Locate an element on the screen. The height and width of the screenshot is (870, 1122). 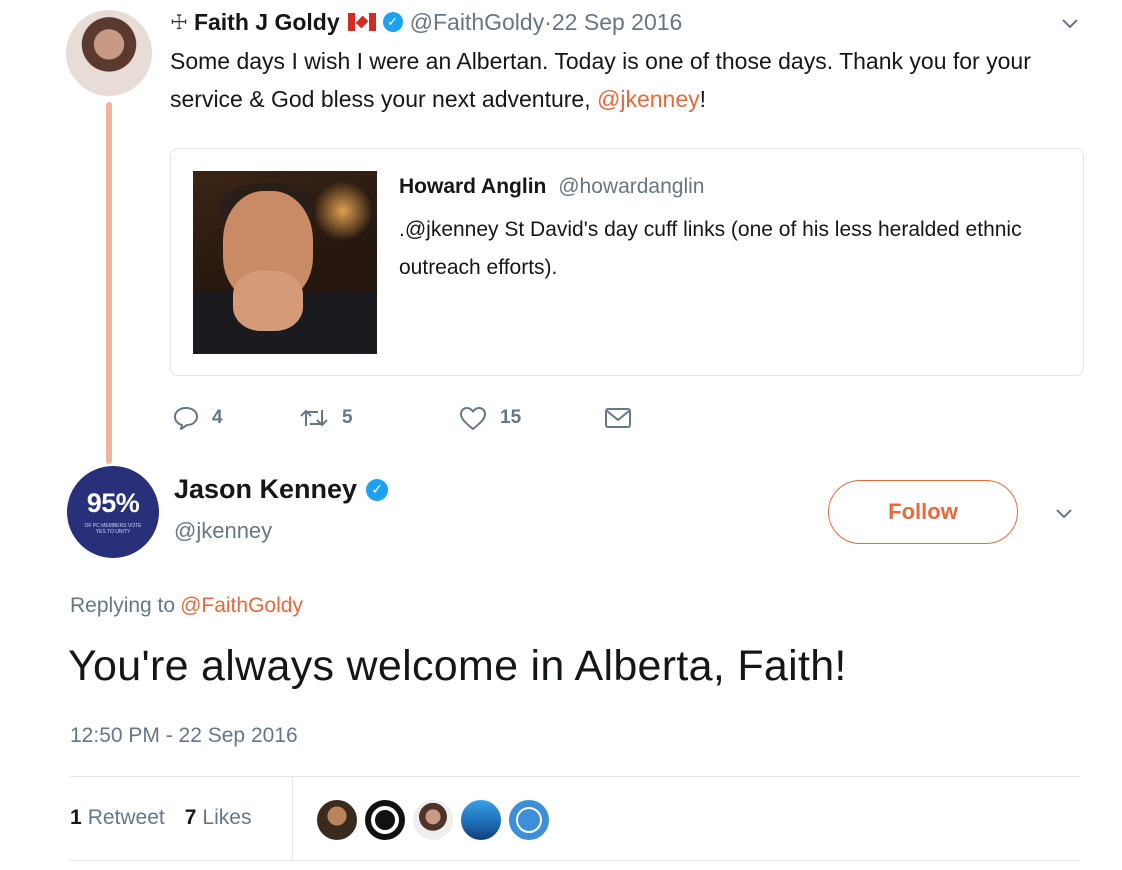
parent-tweet-text-end: ! is located at coordinates (703, 99).